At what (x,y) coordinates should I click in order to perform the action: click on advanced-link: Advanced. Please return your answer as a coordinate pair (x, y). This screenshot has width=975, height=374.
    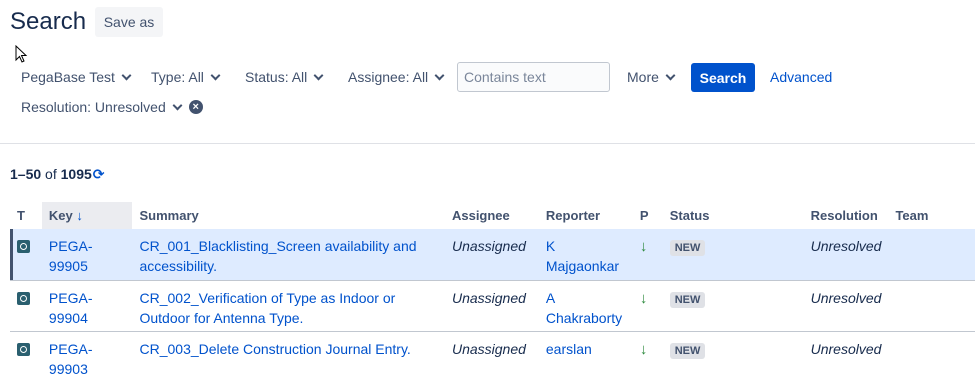
    Looking at the image, I should click on (801, 77).